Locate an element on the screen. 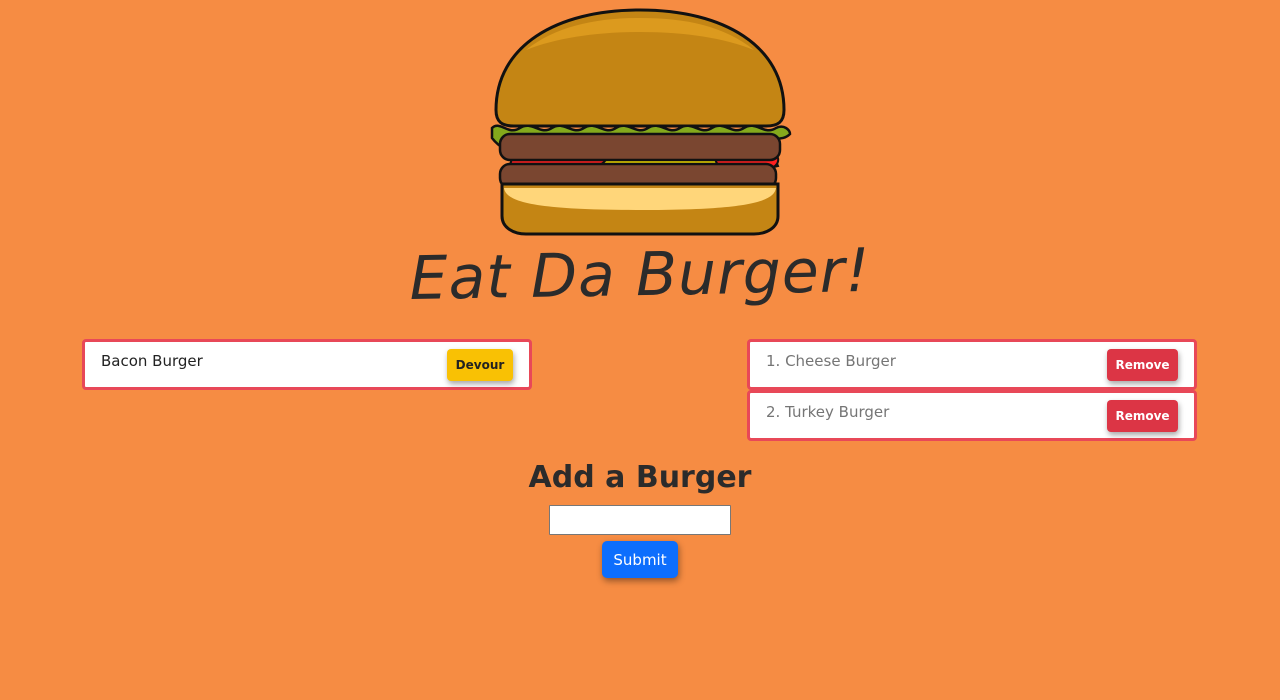 This screenshot has height=700, width=1280. uneaten-burger-list: Bacon Burger Devour is located at coordinates (307, 364).